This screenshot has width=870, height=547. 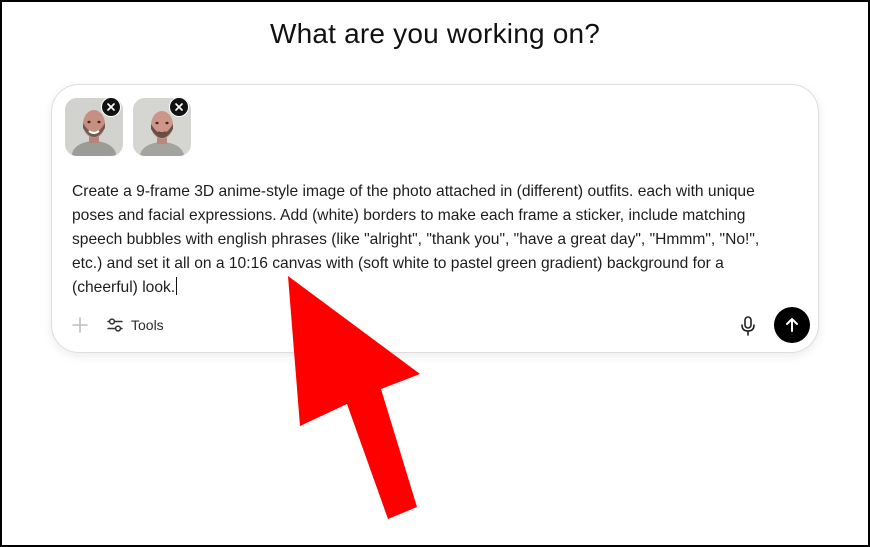 I want to click on tools-button: Tools, so click(x=135, y=325).